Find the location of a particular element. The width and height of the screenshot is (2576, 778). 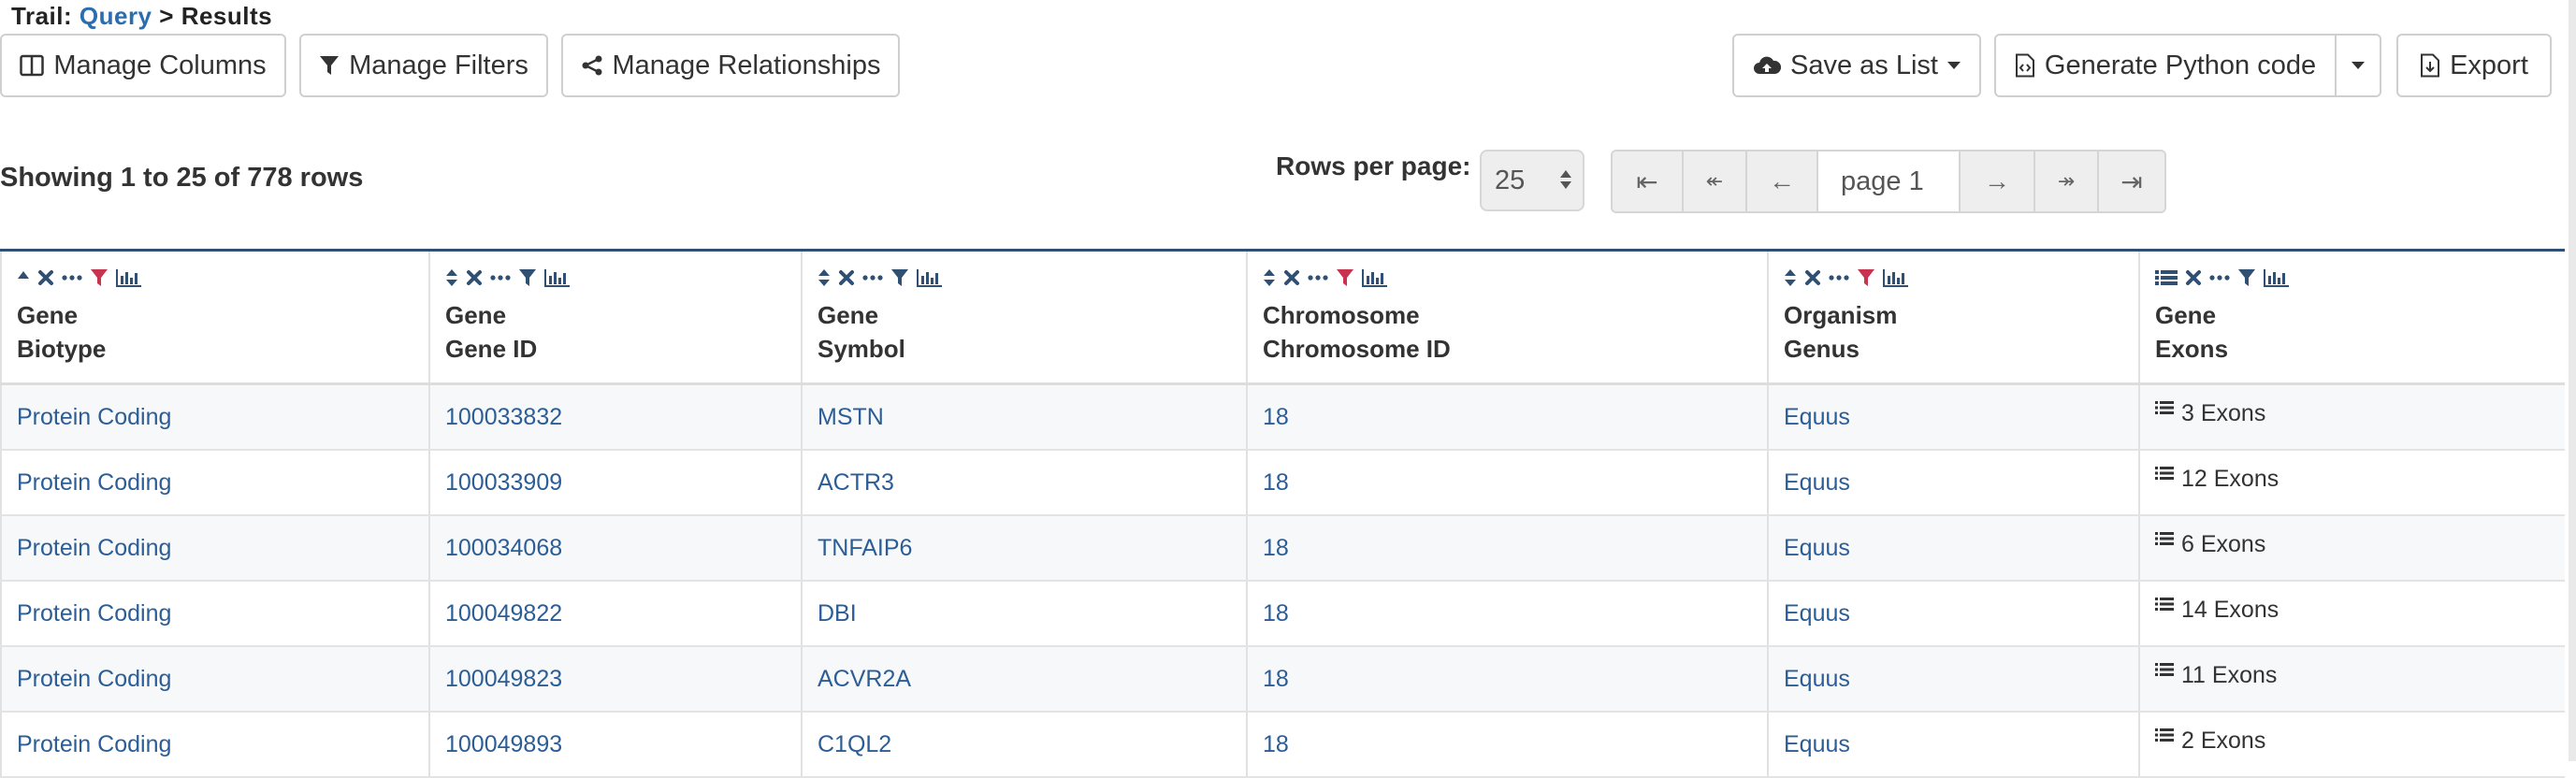

table-cell-gene-id: 100033909 is located at coordinates (614, 482).